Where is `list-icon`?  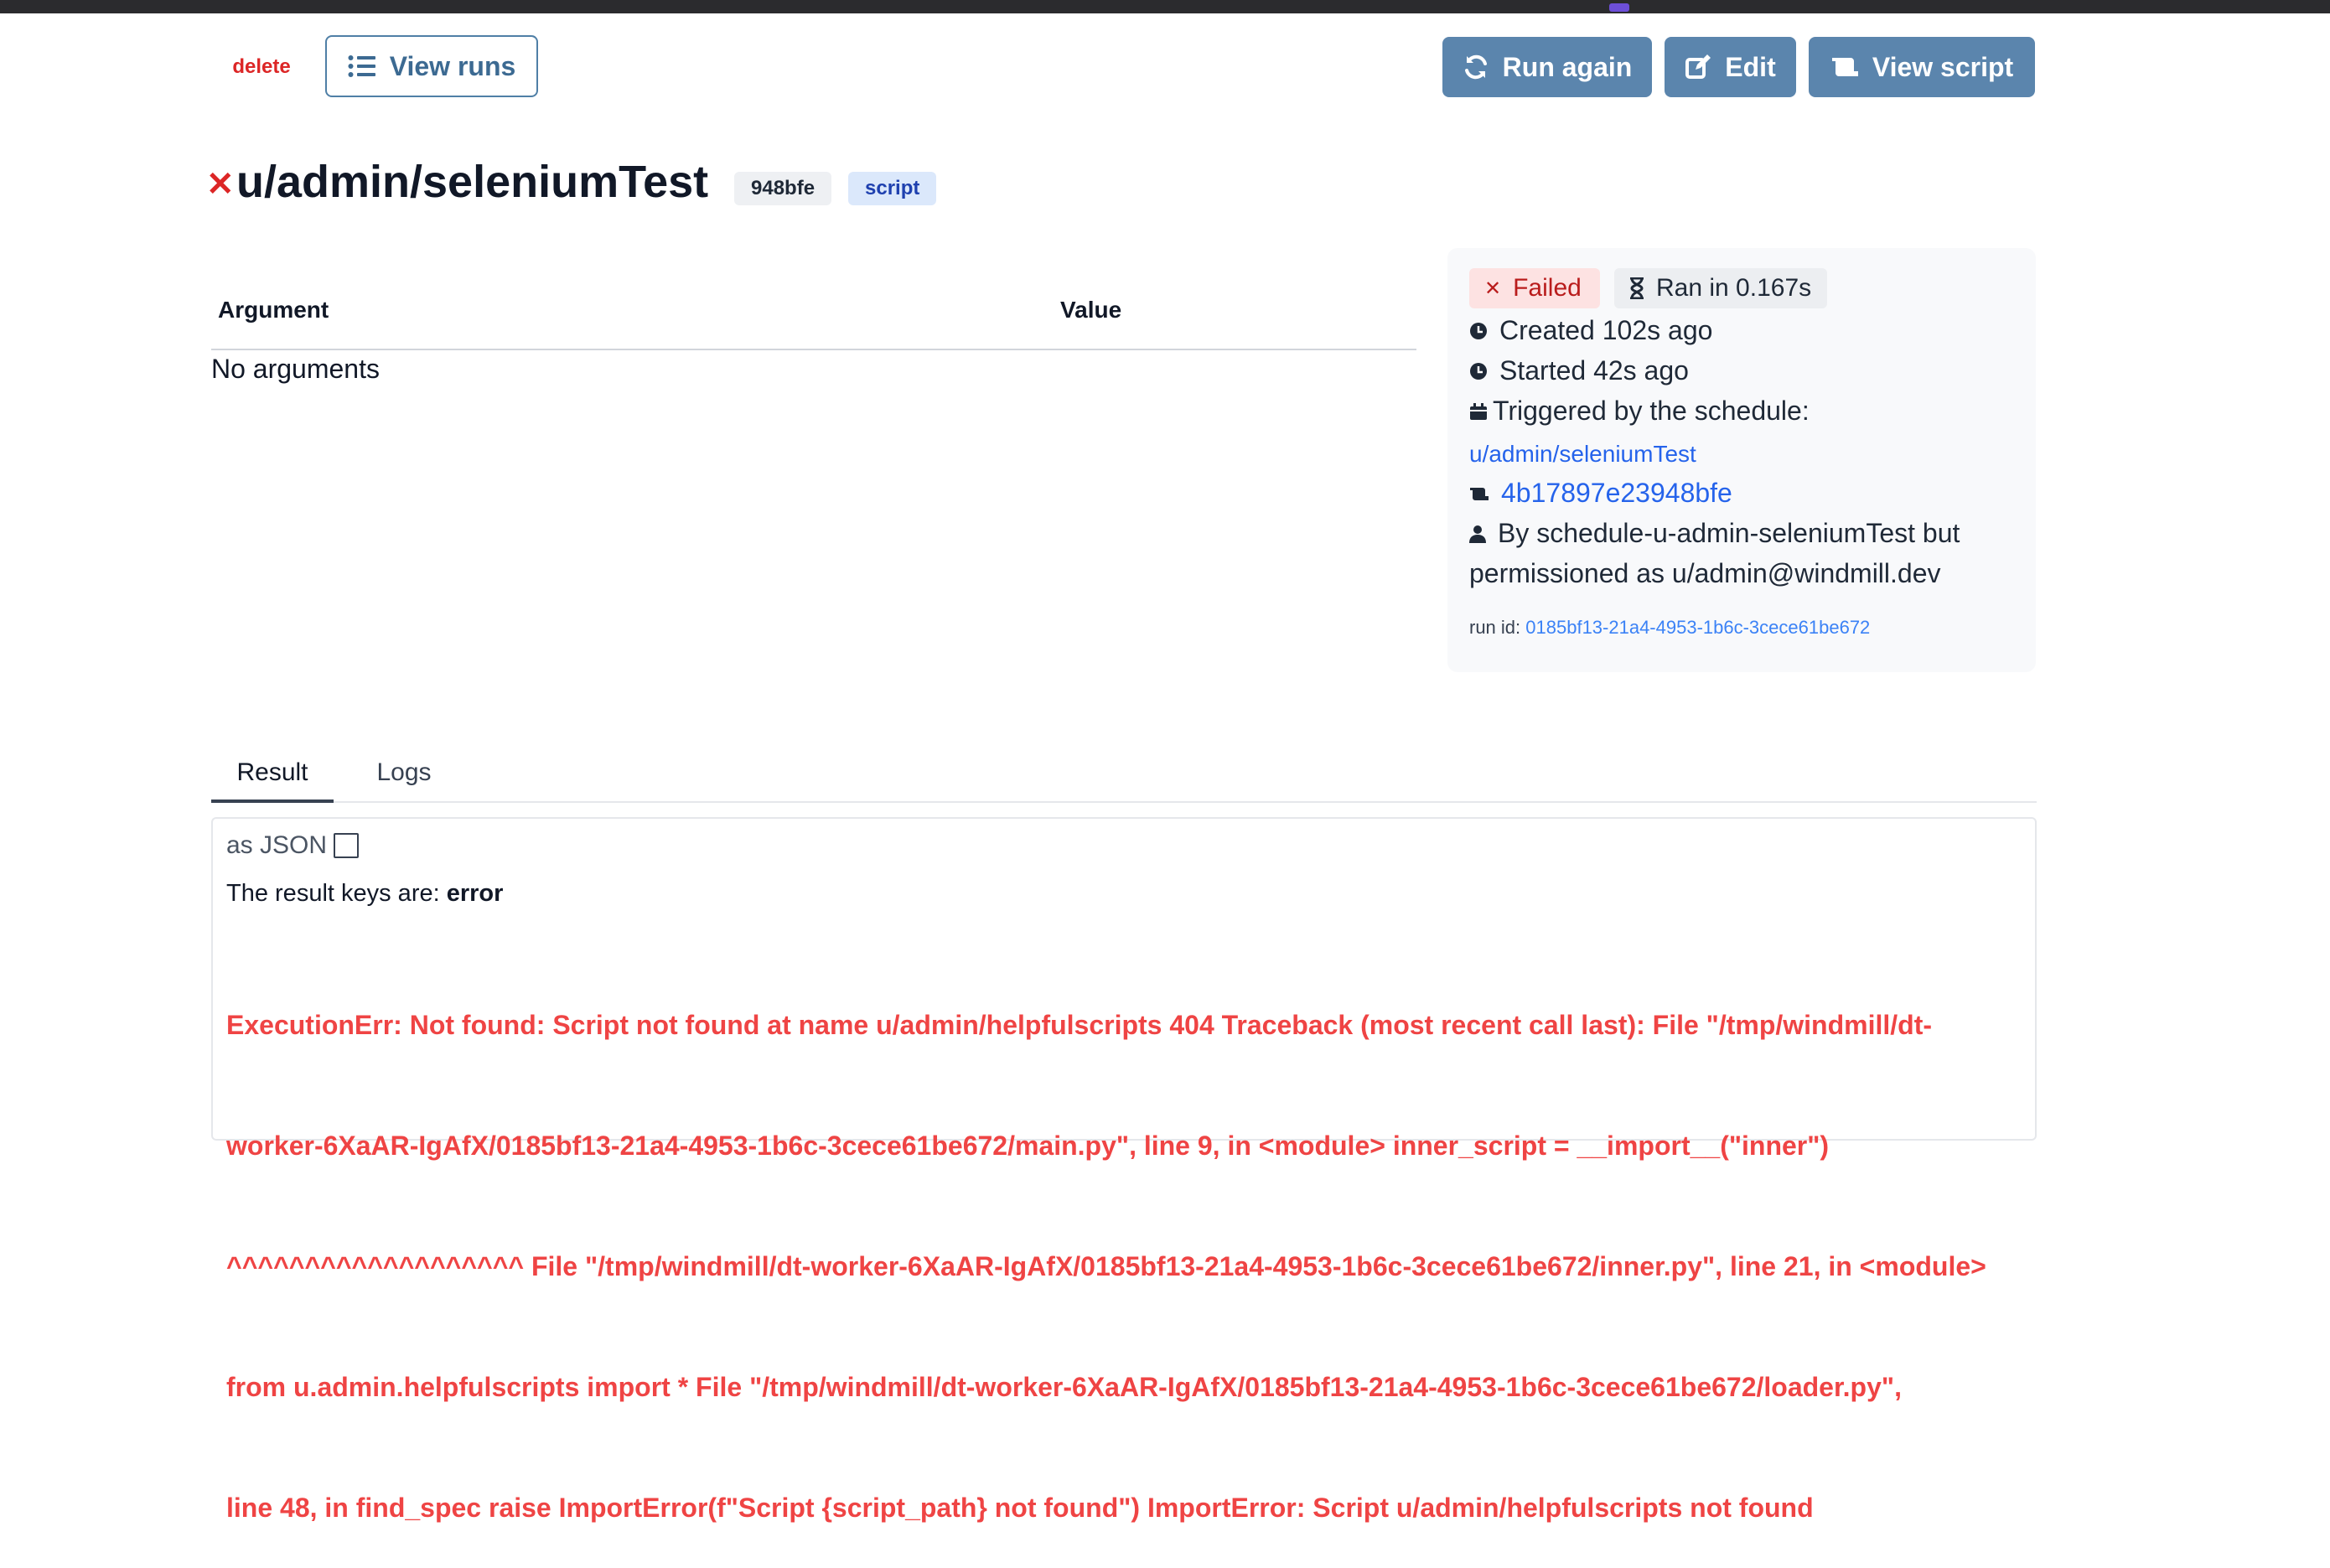 list-icon is located at coordinates (362, 66).